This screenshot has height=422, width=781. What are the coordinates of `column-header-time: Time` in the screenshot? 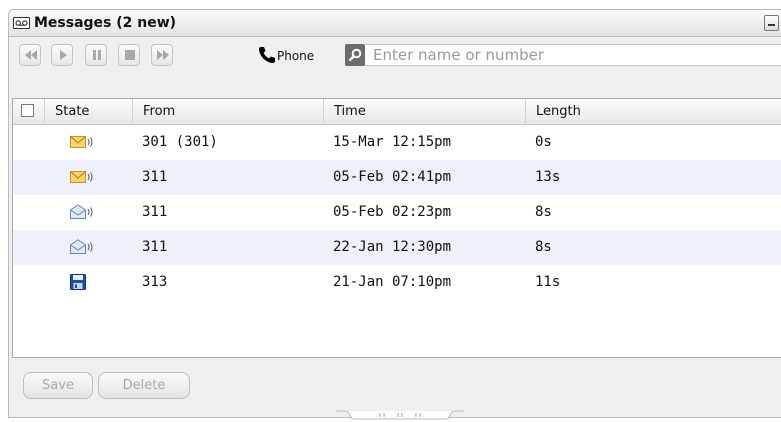 It's located at (424, 111).